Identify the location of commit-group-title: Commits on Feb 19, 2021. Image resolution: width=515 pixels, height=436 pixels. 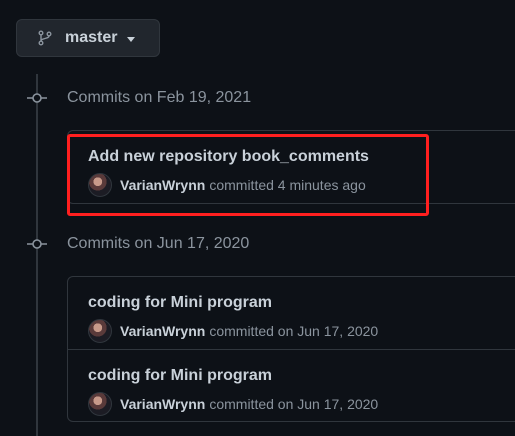
(159, 97).